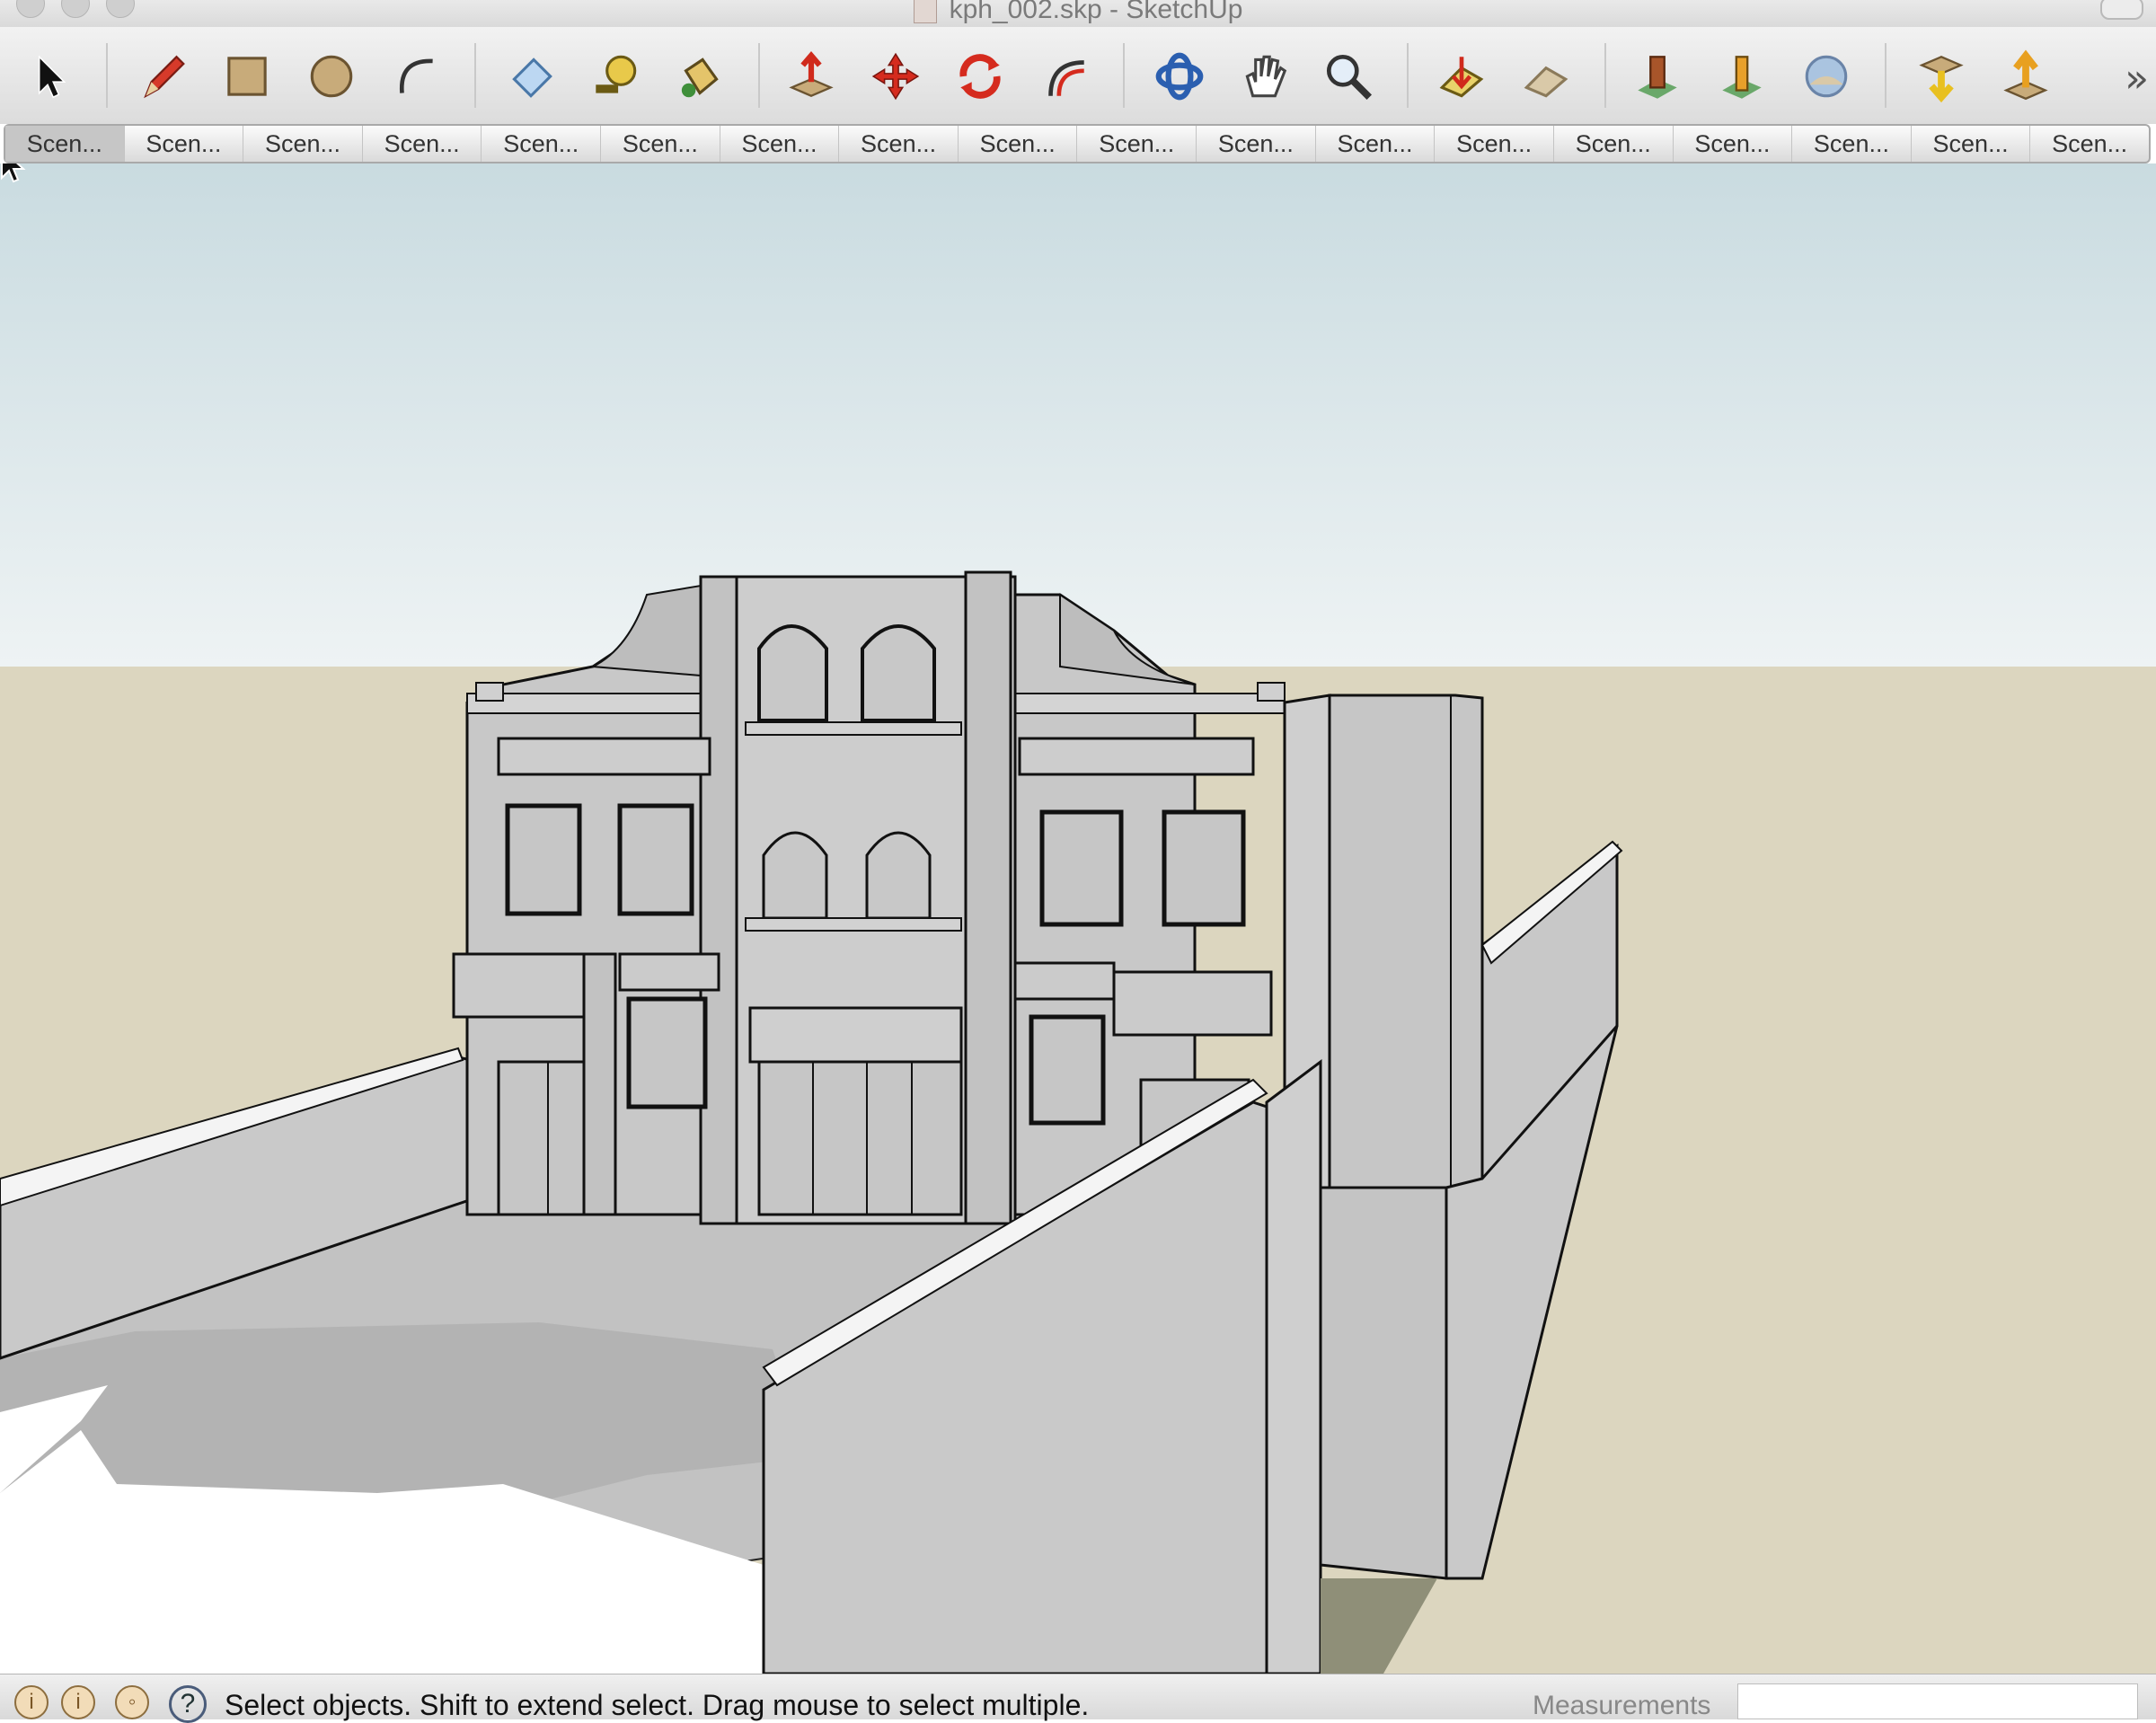  I want to click on arc-icon, so click(416, 75).